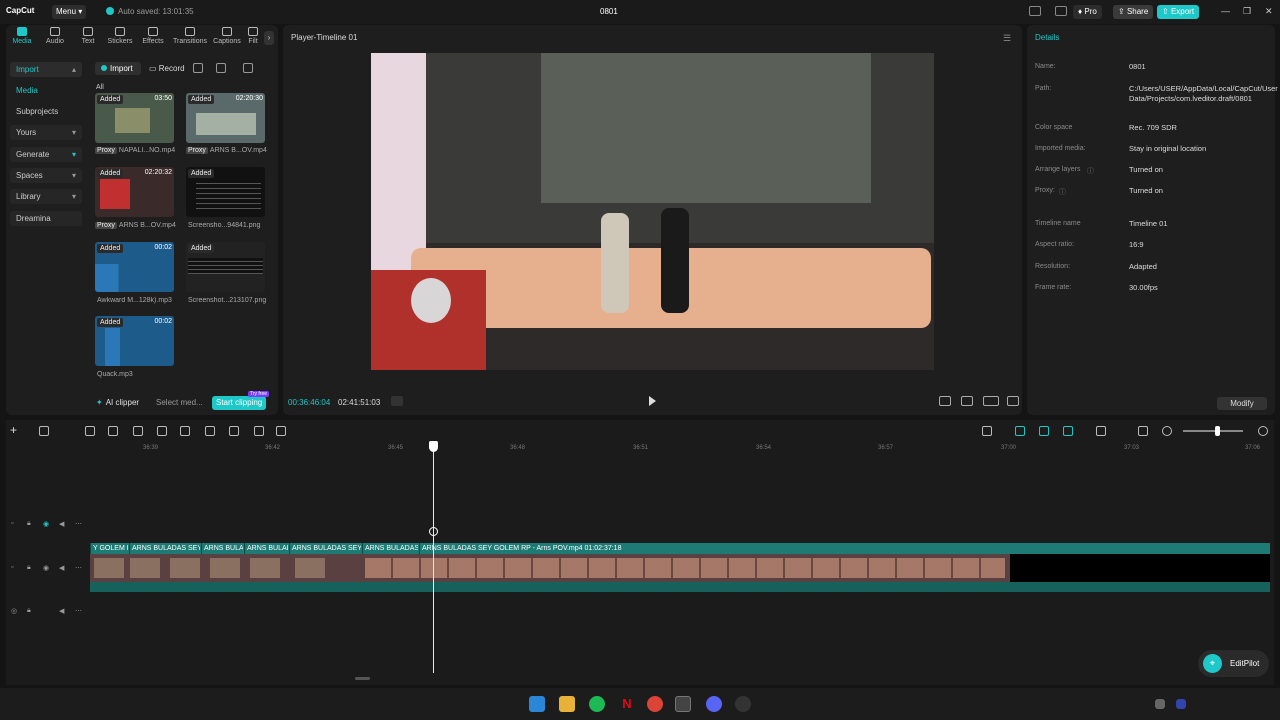 This screenshot has width=1280, height=720. I want to click on media-thumbnail: Added 02:20:32, so click(134, 192).